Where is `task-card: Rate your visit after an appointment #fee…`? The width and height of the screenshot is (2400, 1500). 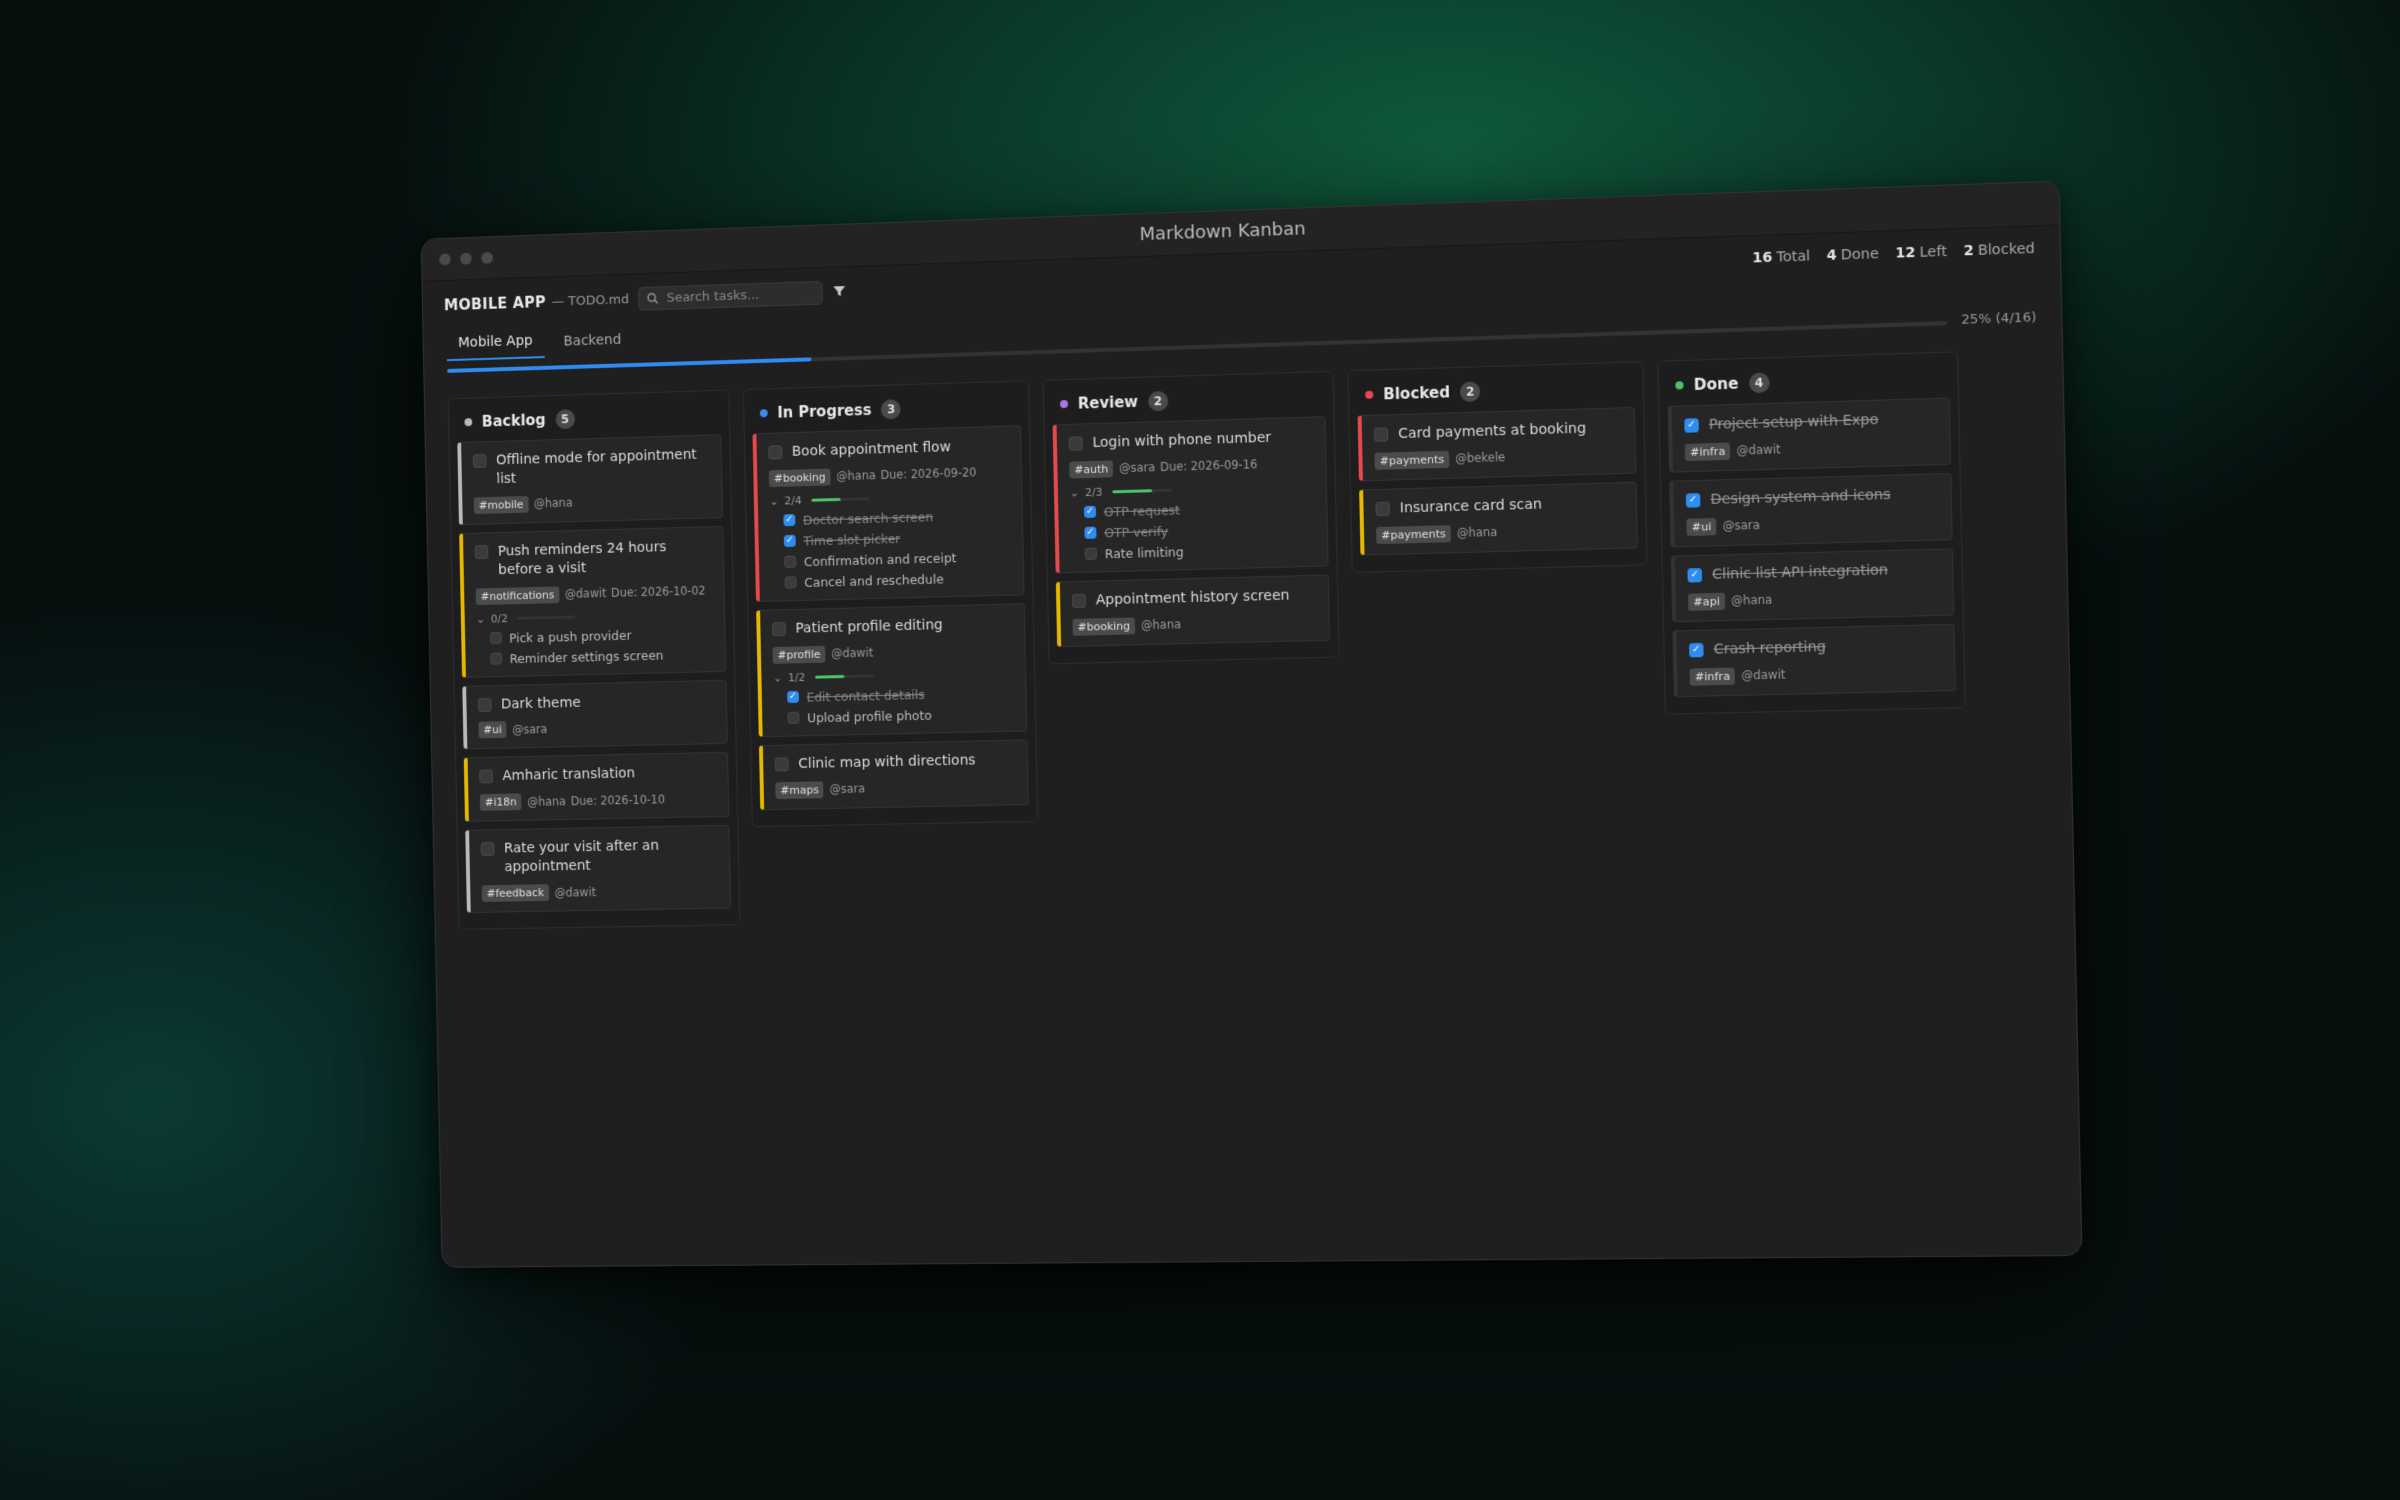
task-card: Rate your visit after an appointment #fee… is located at coordinates (598, 869).